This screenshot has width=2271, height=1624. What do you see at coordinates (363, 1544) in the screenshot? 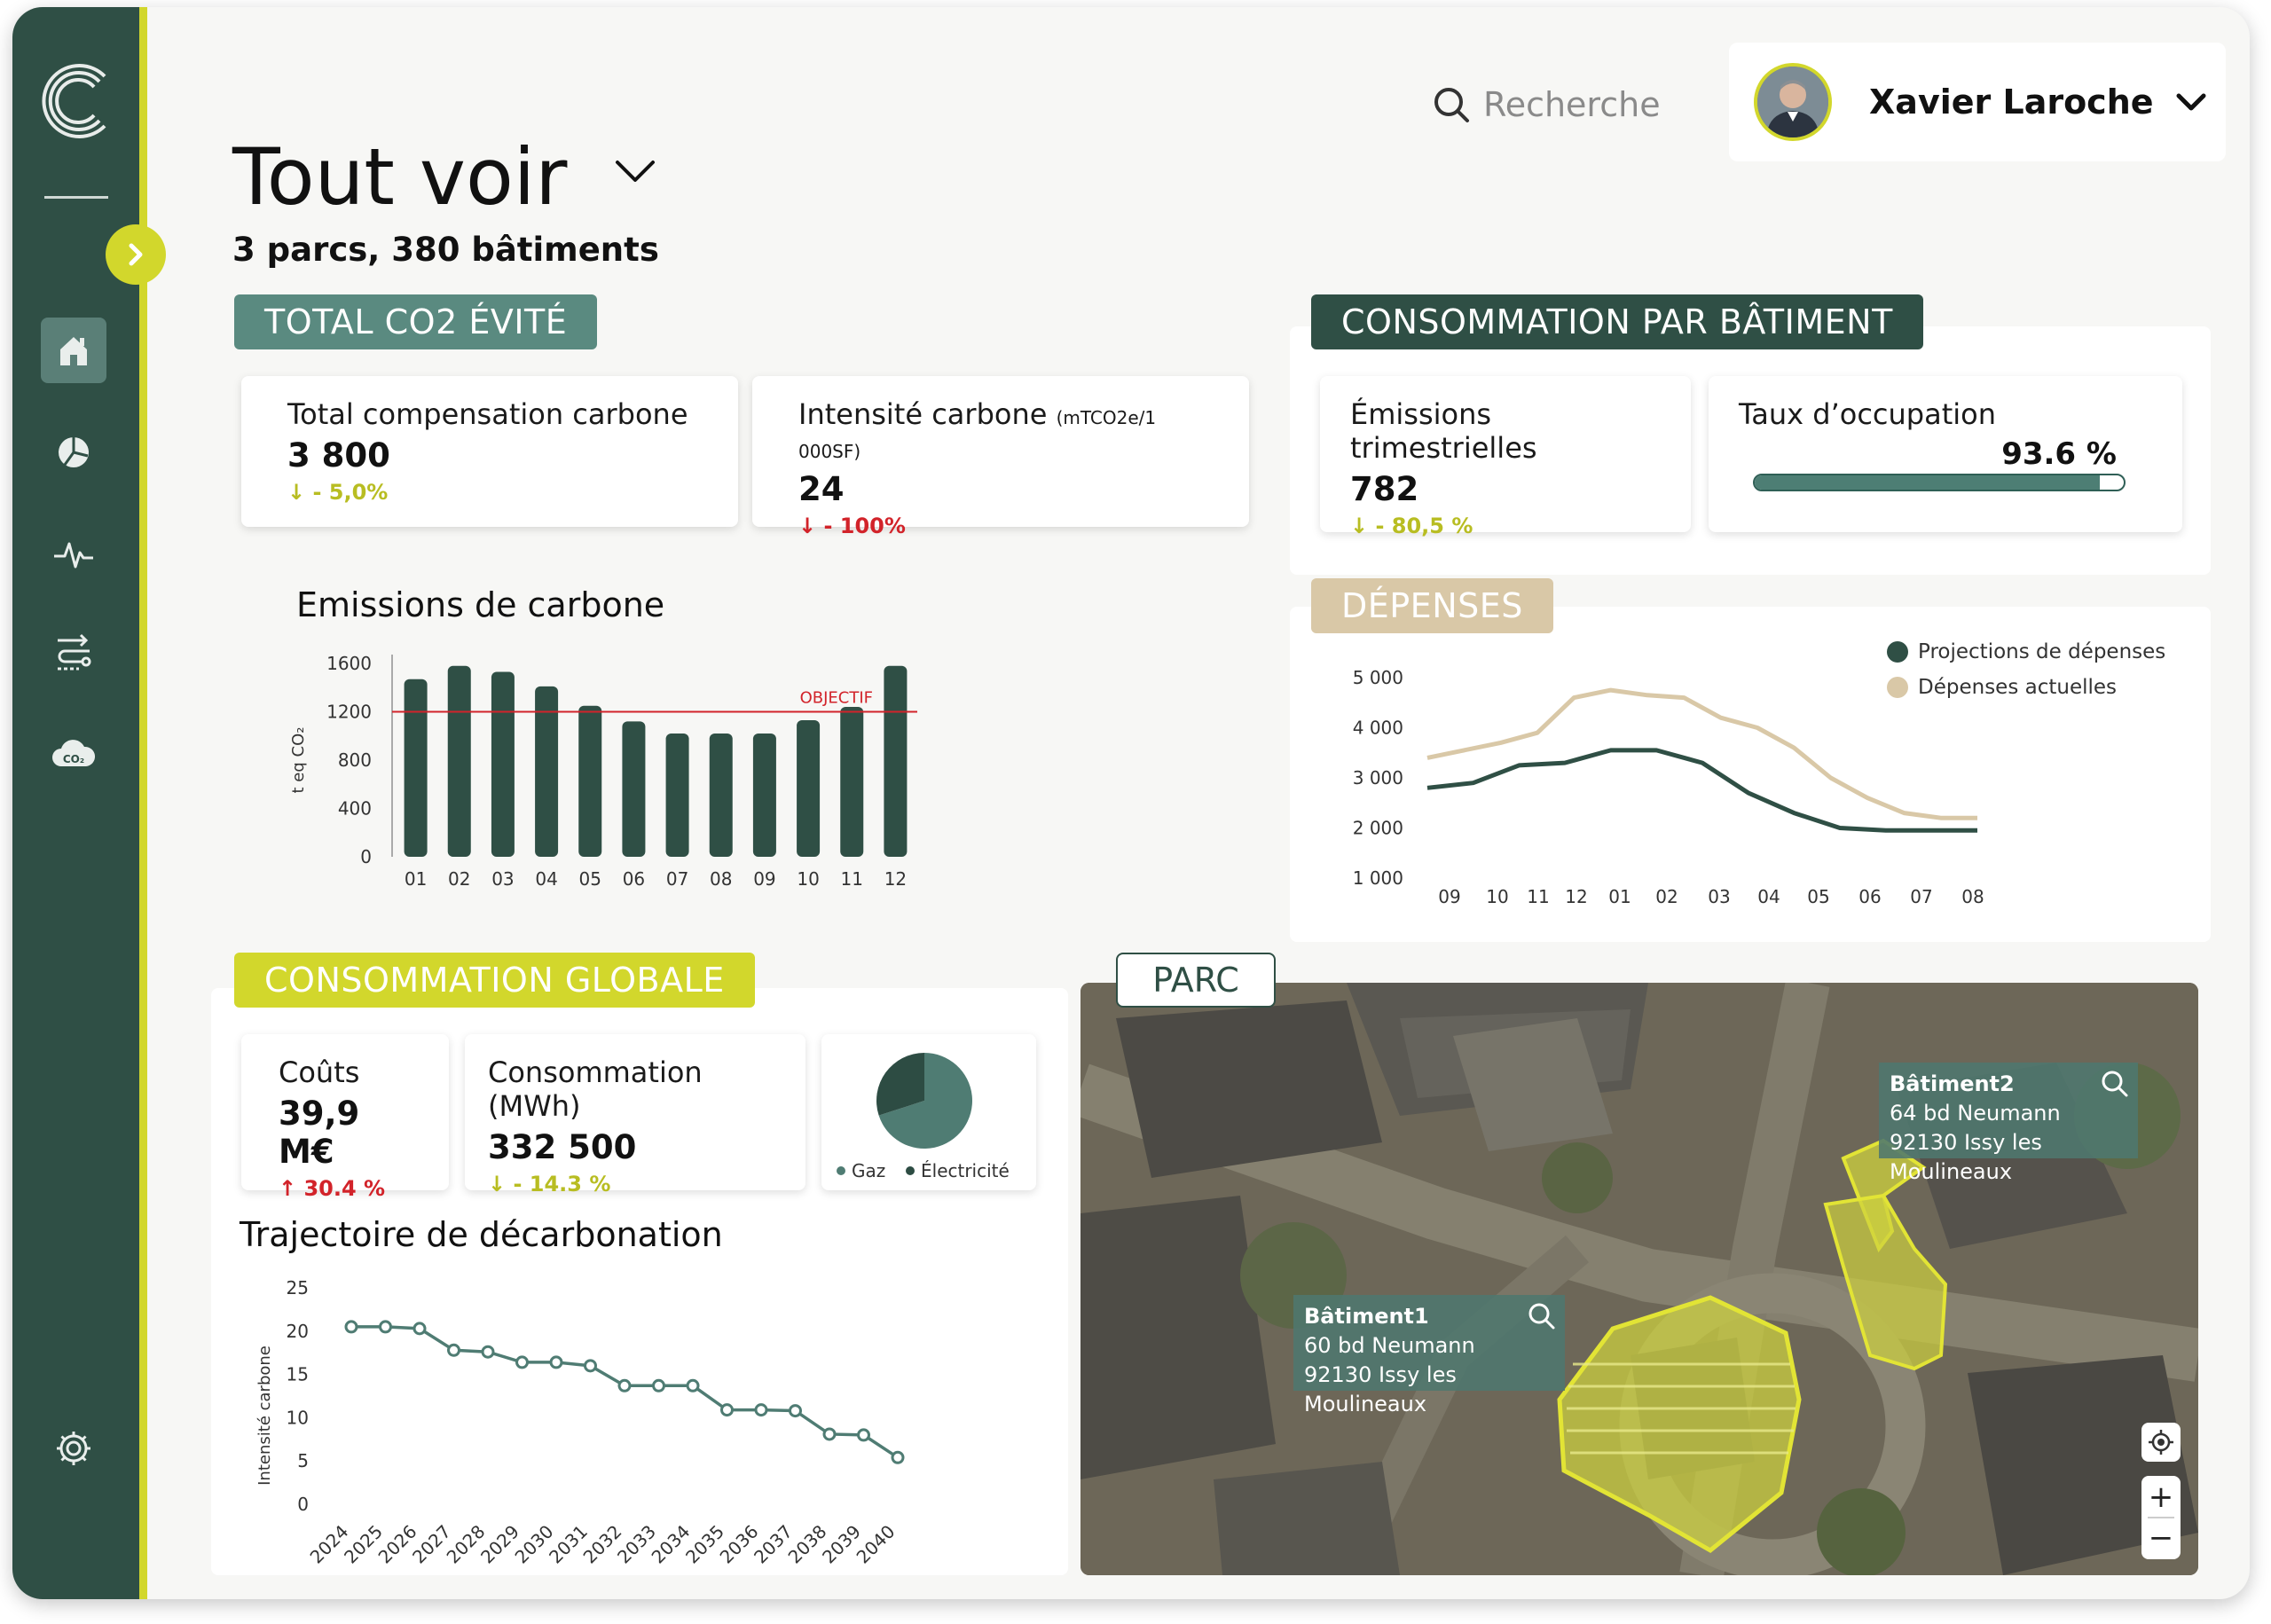
I see `x-tick-label: 2025` at bounding box center [363, 1544].